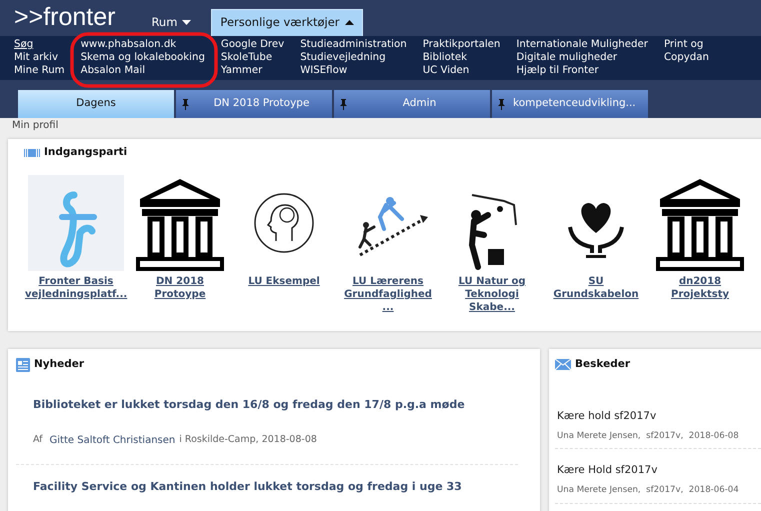 Image resolution: width=761 pixels, height=511 pixels. Describe the element at coordinates (32, 153) in the screenshot. I see `barcode-icon` at that location.